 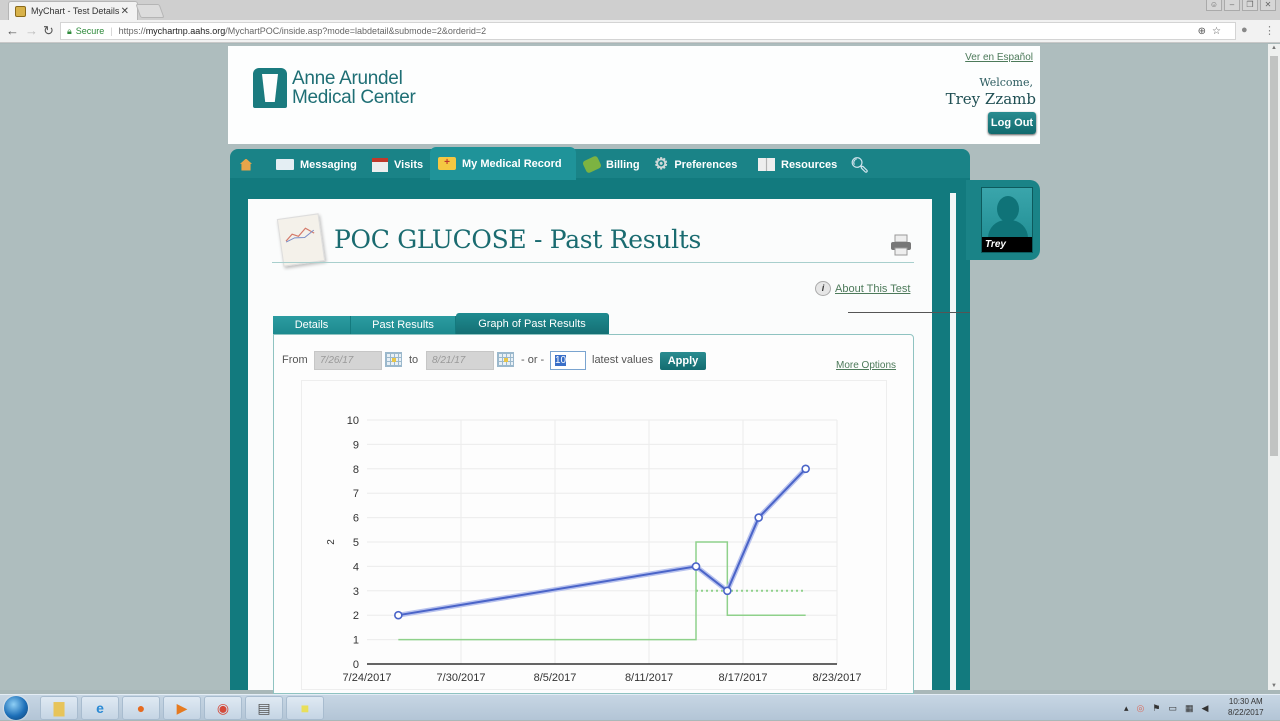 I want to click on sticky-notes-icon: ■, so click(x=305, y=708).